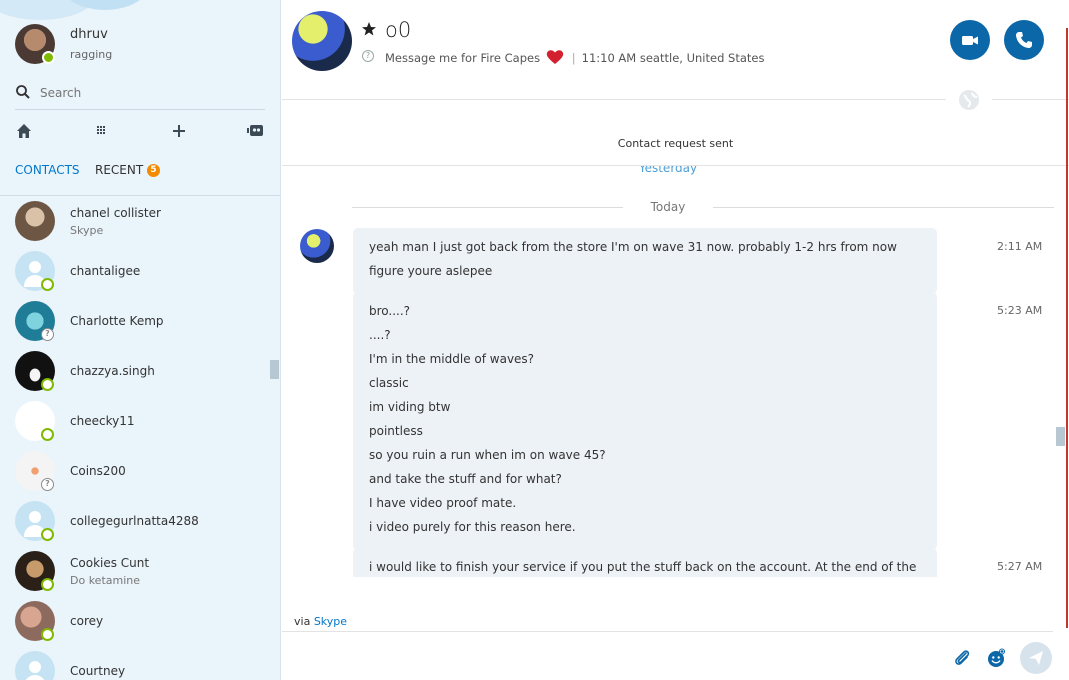 The height and width of the screenshot is (680, 1069). Describe the element at coordinates (465, 479) in the screenshot. I see `message-text: and take the stuff and for what?` at that location.